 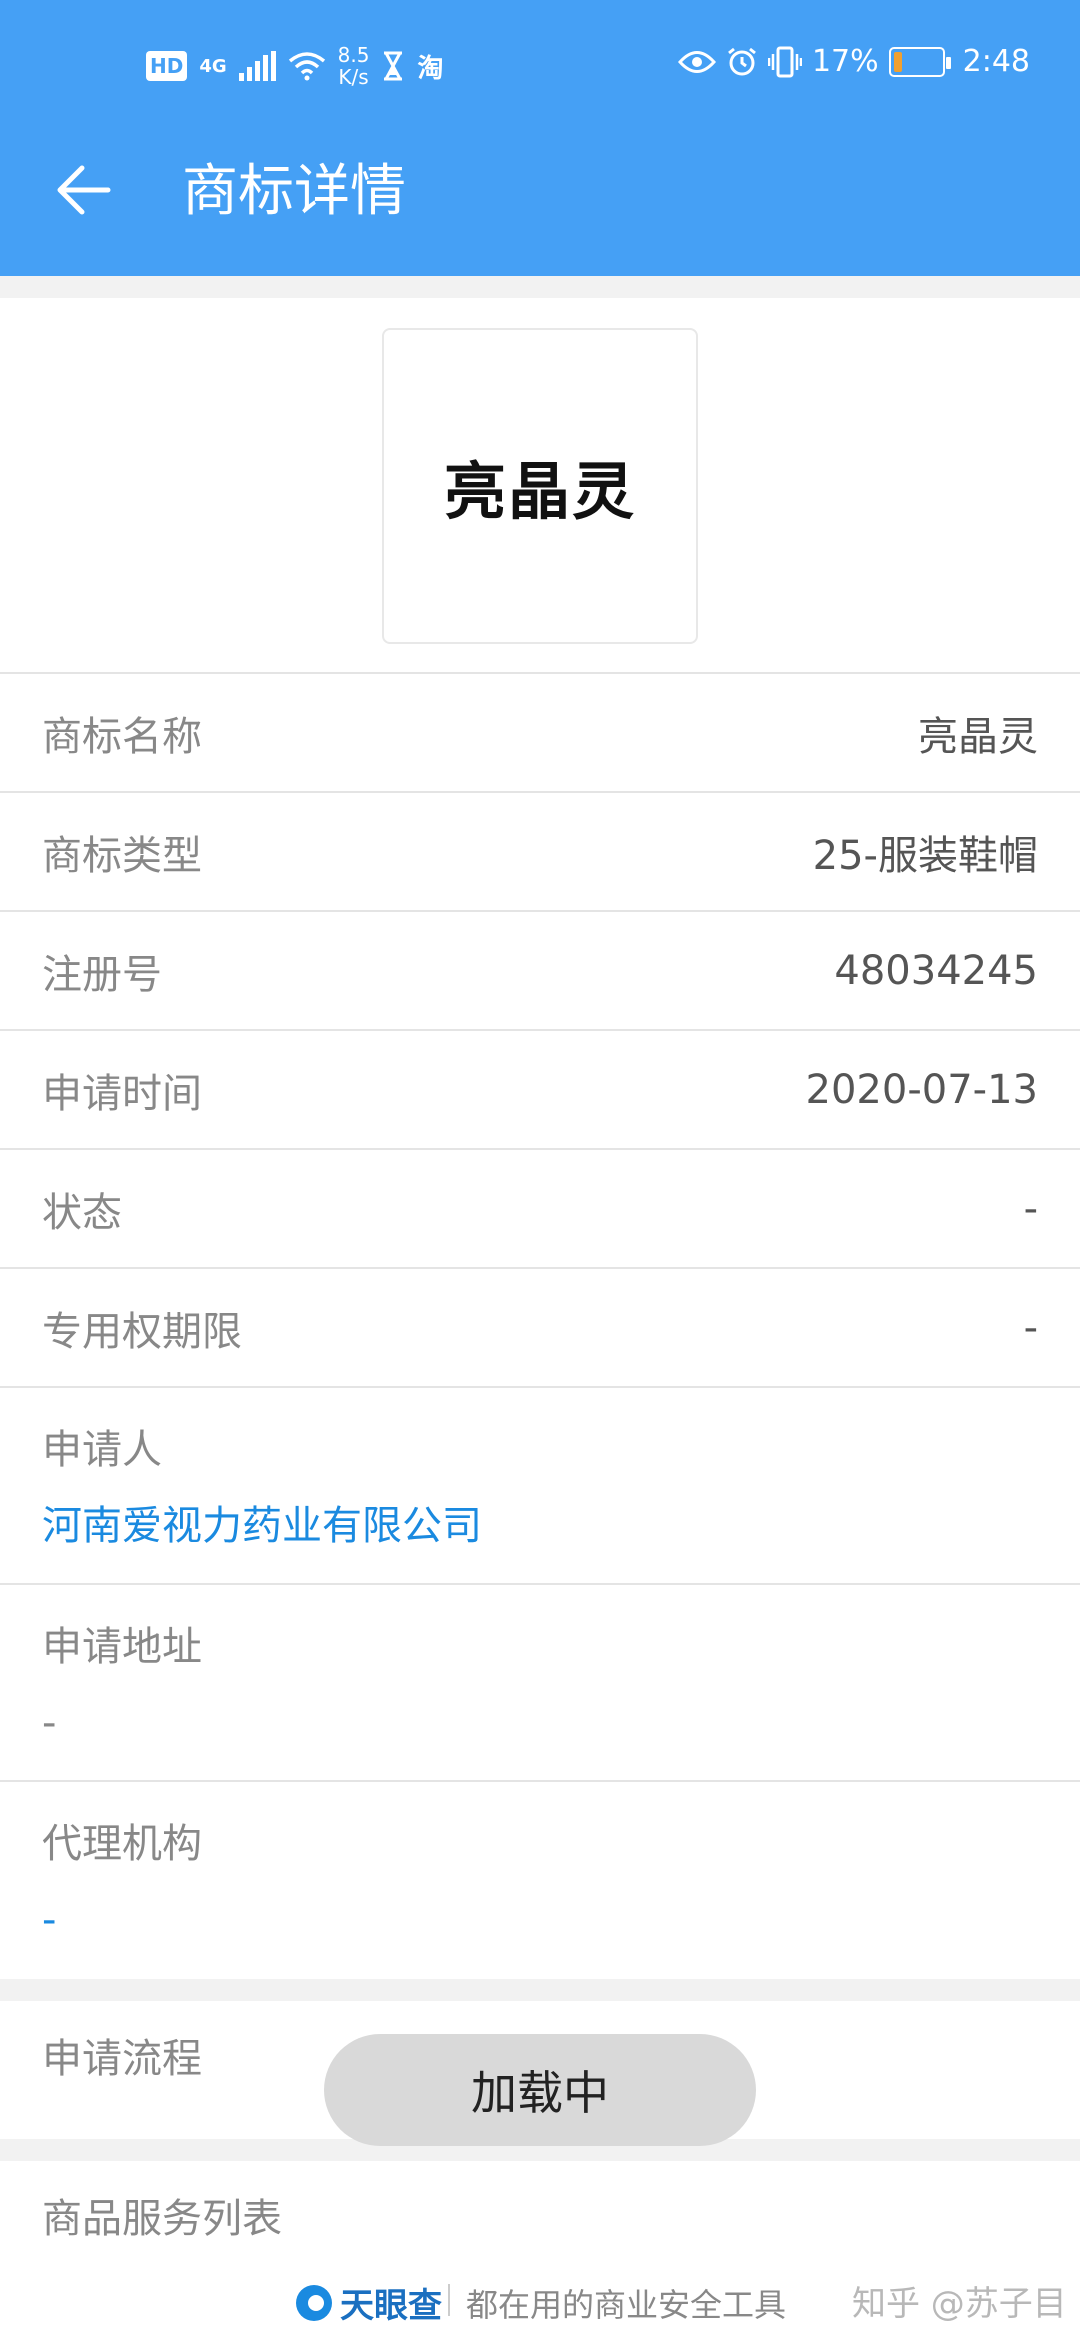 I want to click on battery-icon, so click(x=919, y=61).